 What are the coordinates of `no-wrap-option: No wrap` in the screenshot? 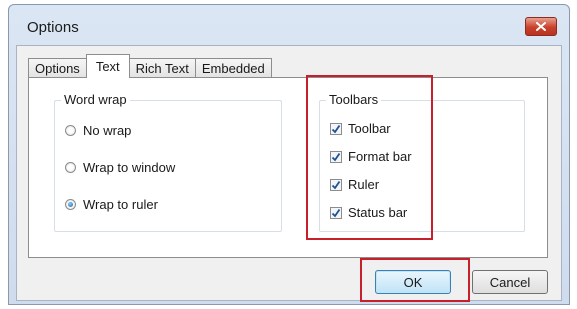 It's located at (98, 130).